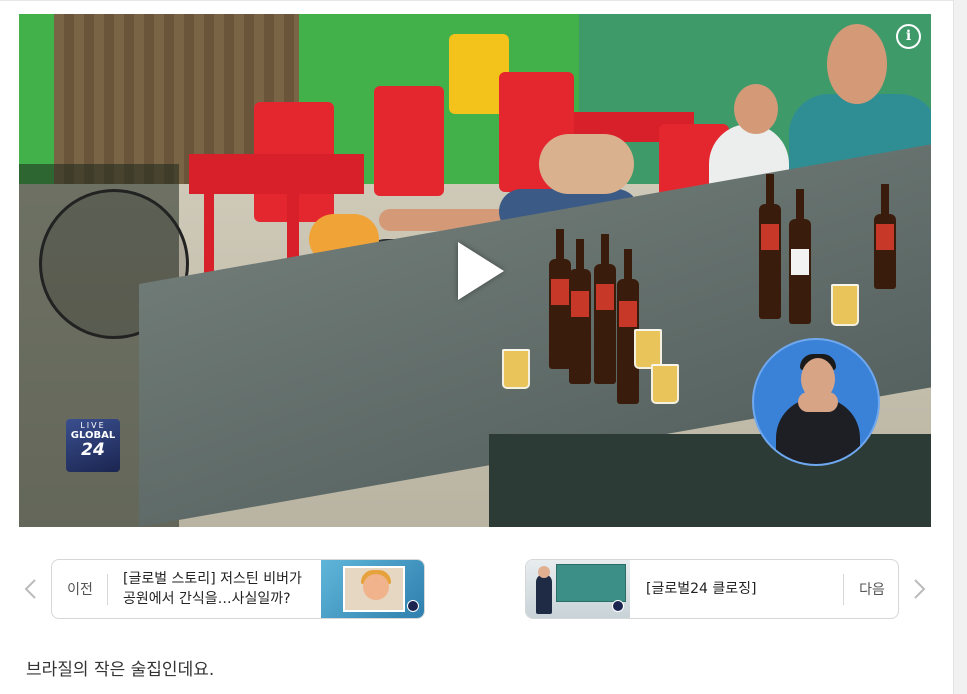  I want to click on play-button, so click(481, 271).